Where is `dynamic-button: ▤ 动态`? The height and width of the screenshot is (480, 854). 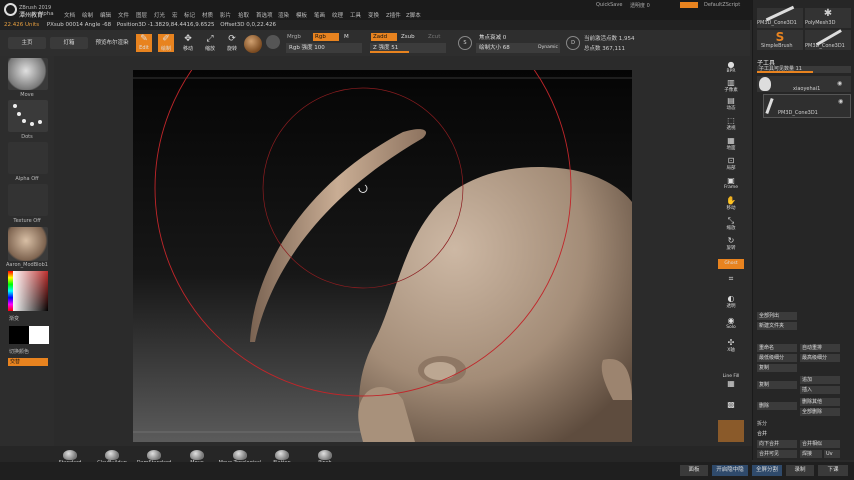
dynamic-button: ▤ 动态 is located at coordinates (731, 103).